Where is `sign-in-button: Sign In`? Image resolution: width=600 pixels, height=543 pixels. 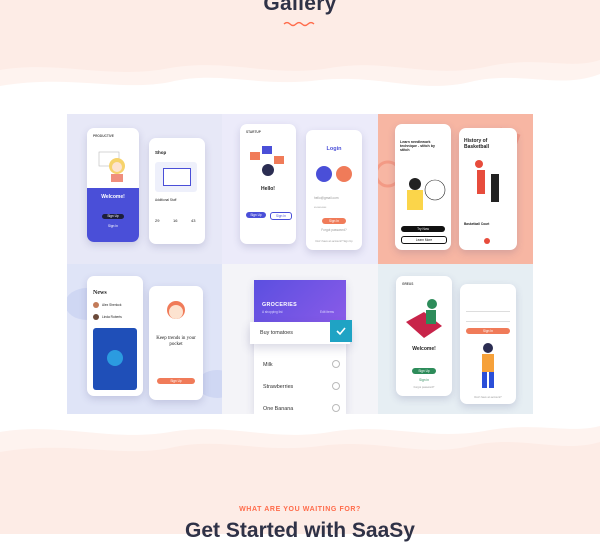 sign-in-button: Sign In is located at coordinates (281, 216).